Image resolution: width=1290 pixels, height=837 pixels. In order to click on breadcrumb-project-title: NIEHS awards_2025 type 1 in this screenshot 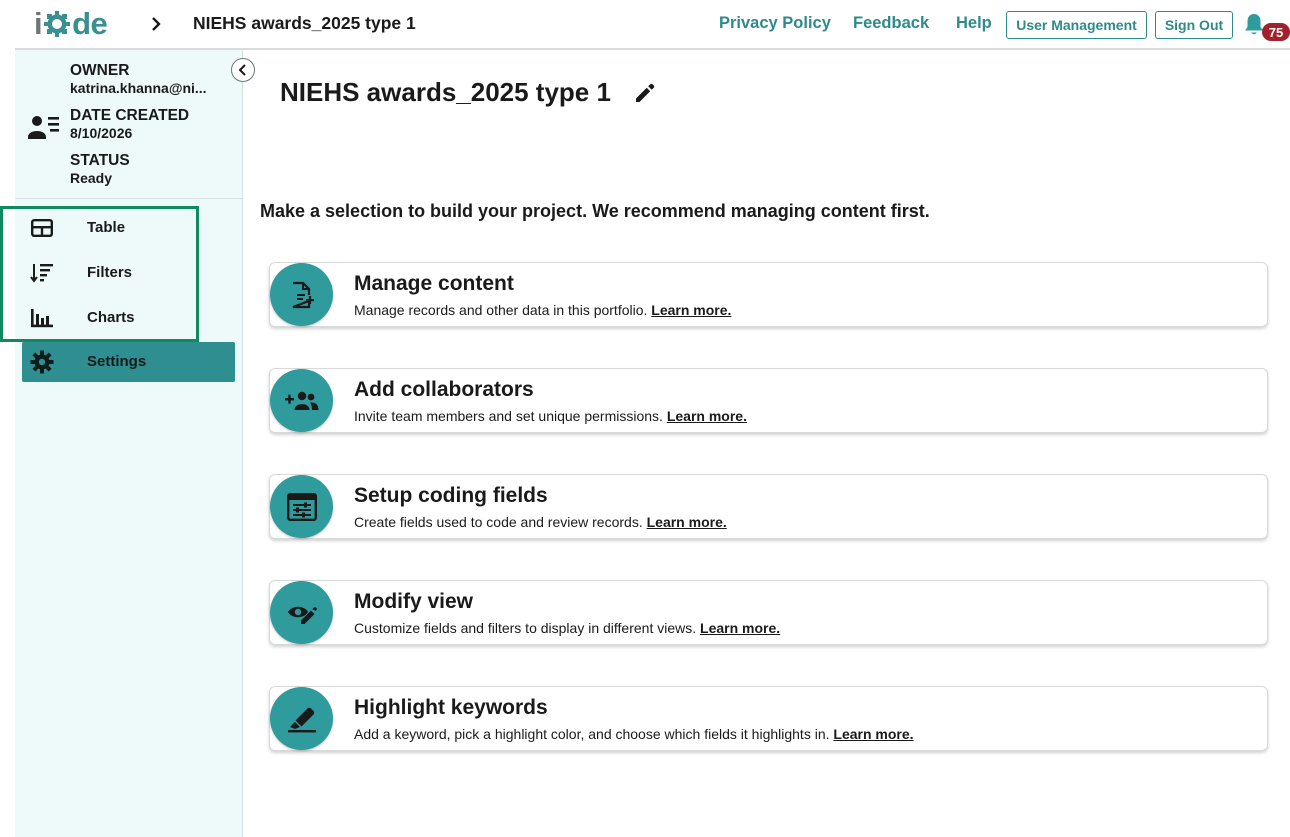, I will do `click(304, 23)`.